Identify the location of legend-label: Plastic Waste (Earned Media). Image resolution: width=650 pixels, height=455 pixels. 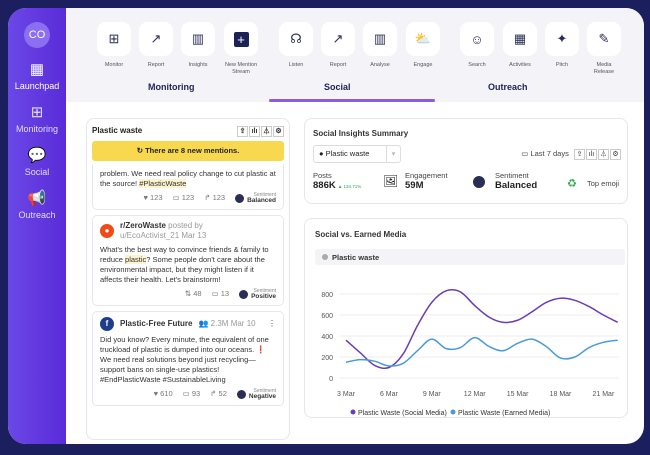
(504, 413).